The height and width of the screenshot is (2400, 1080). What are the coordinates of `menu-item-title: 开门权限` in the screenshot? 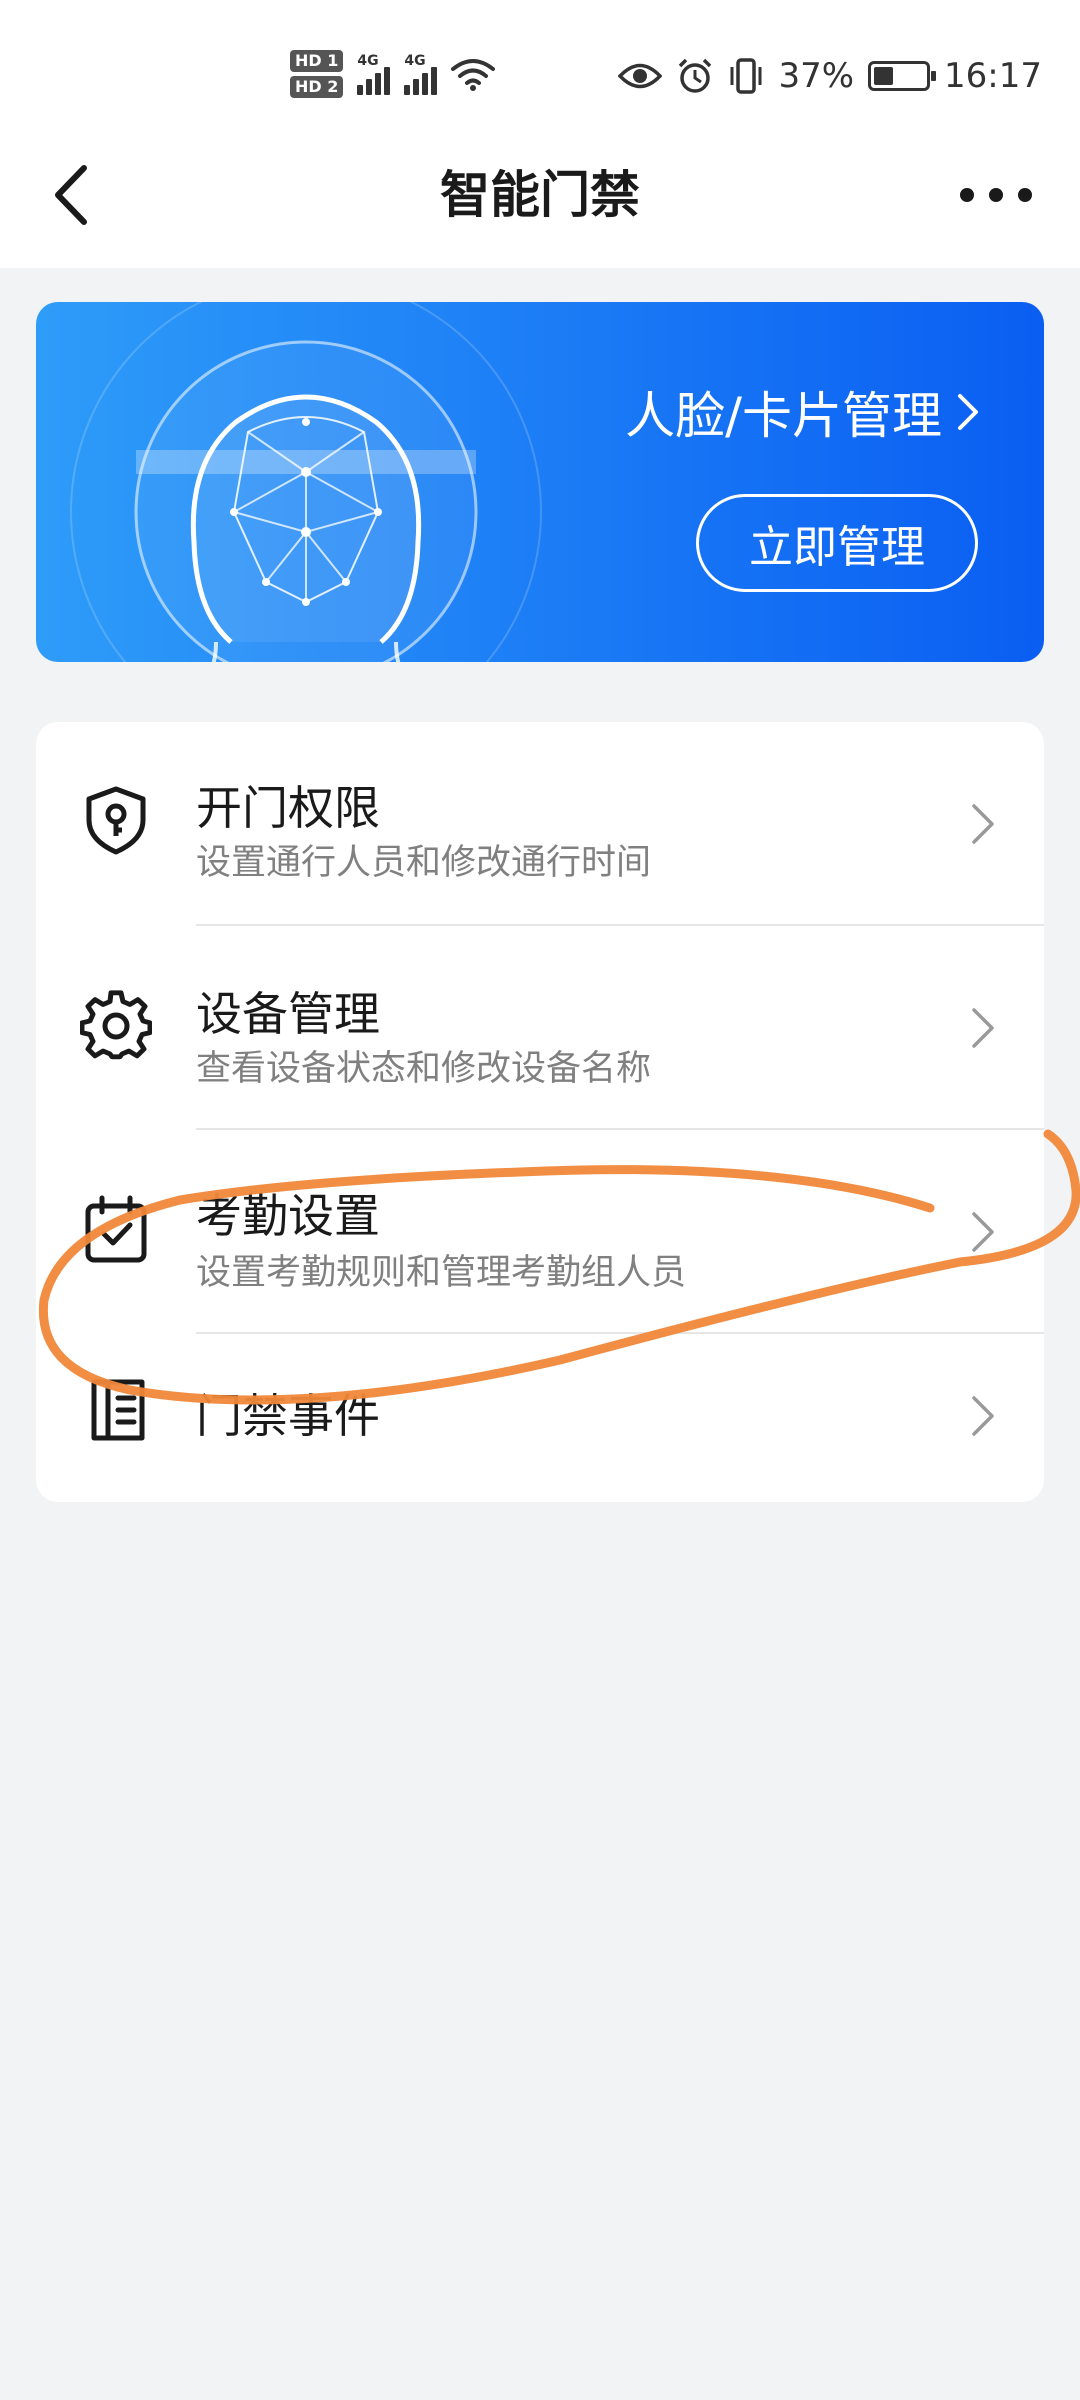 It's located at (288, 808).